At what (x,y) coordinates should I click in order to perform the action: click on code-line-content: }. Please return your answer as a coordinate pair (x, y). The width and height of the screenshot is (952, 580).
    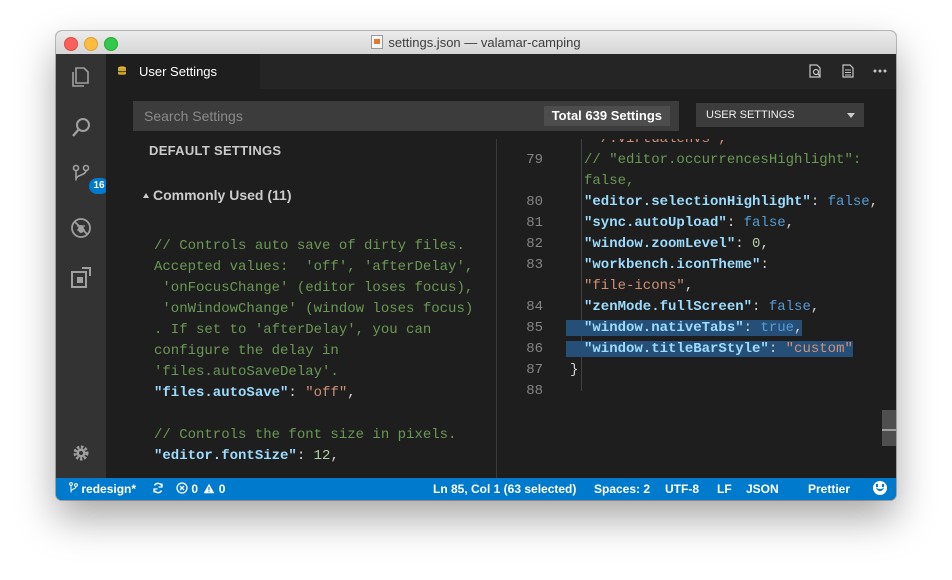
    Looking at the image, I should click on (574, 370).